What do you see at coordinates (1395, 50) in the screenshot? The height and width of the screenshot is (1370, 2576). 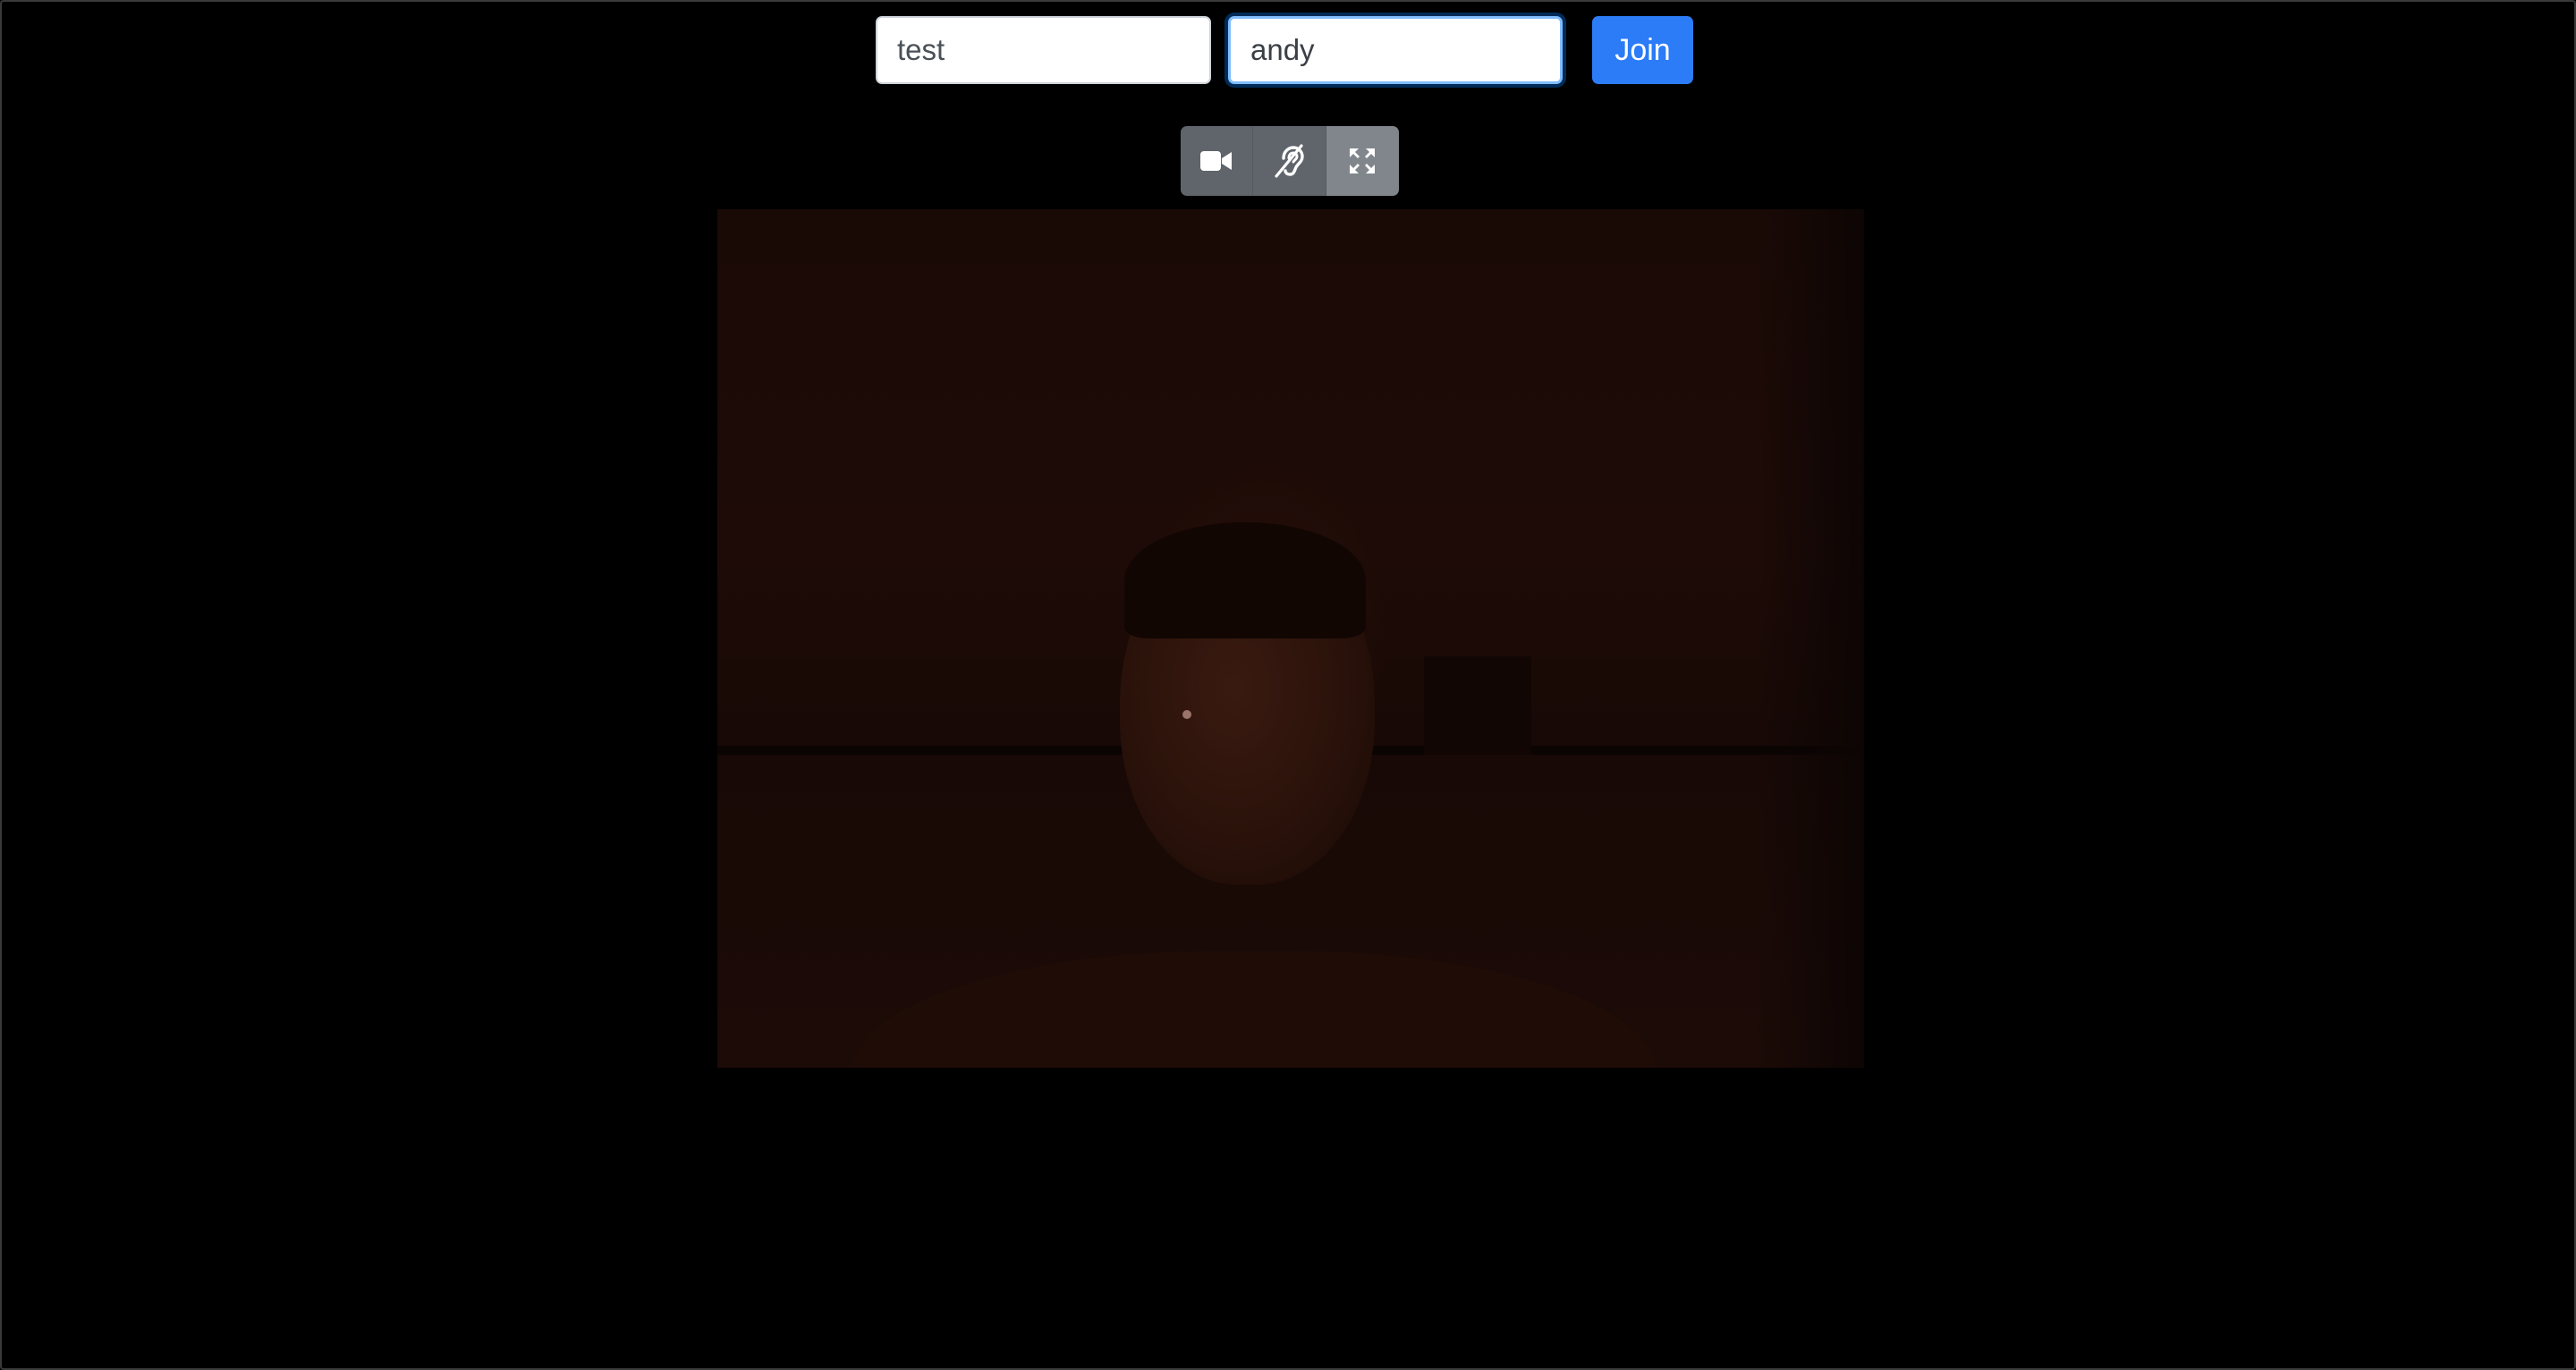 I see `username-input` at bounding box center [1395, 50].